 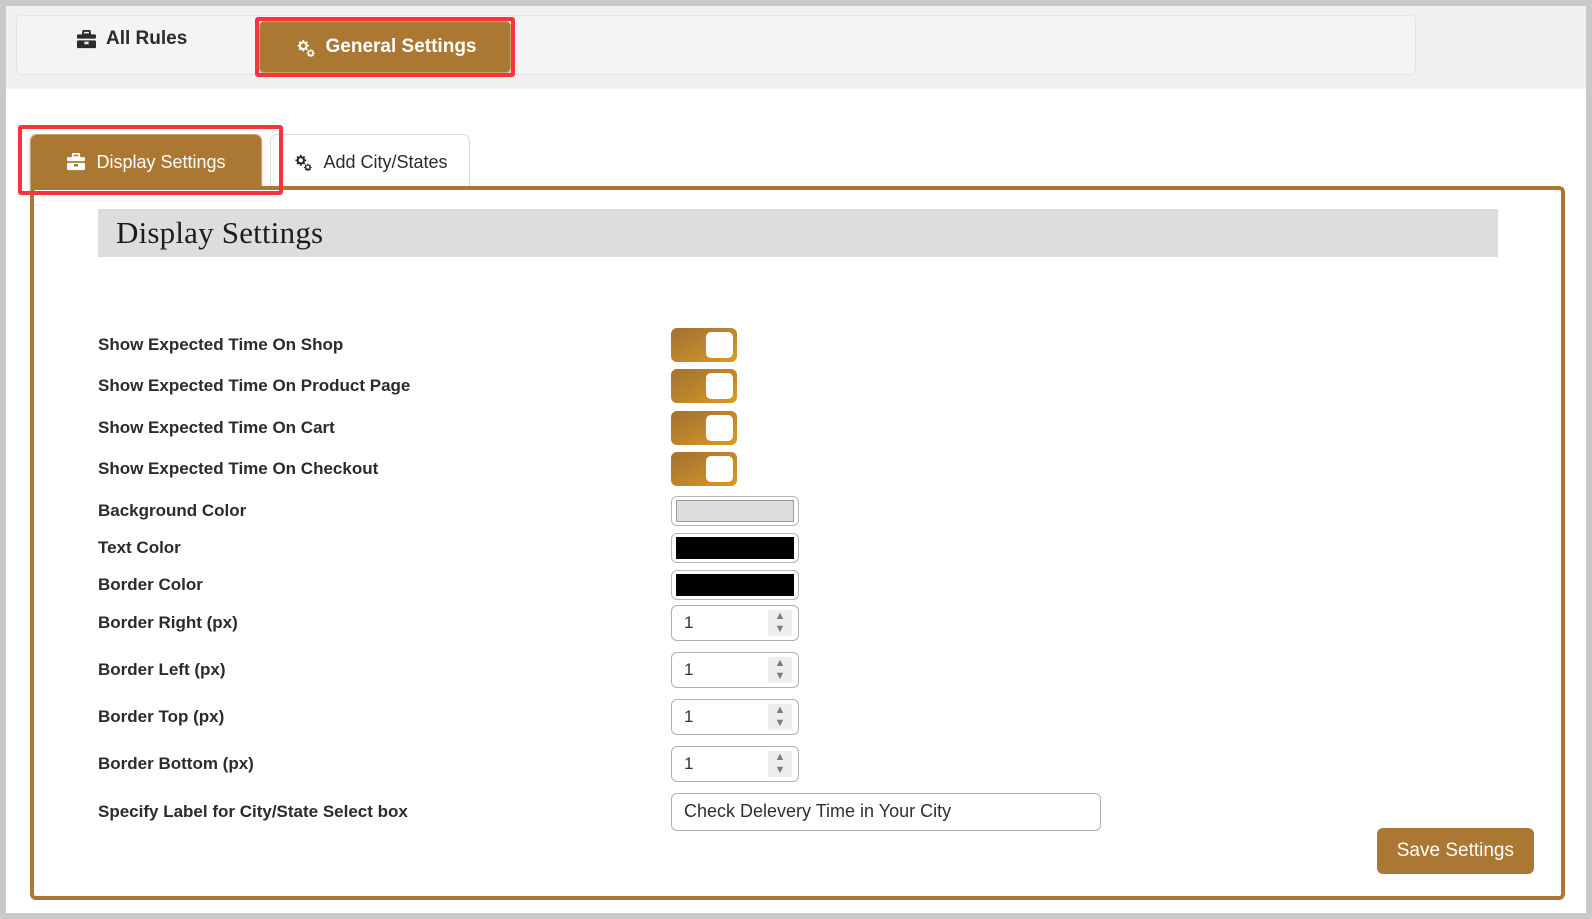 I want to click on field-label: Show Expected Time On Product Page, so click(x=254, y=385).